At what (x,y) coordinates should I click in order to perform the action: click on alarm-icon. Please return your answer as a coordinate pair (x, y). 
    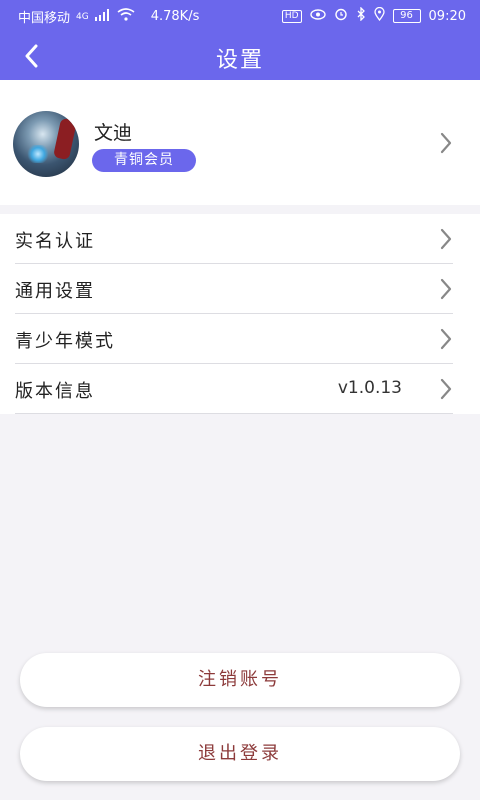
    Looking at the image, I should click on (341, 16).